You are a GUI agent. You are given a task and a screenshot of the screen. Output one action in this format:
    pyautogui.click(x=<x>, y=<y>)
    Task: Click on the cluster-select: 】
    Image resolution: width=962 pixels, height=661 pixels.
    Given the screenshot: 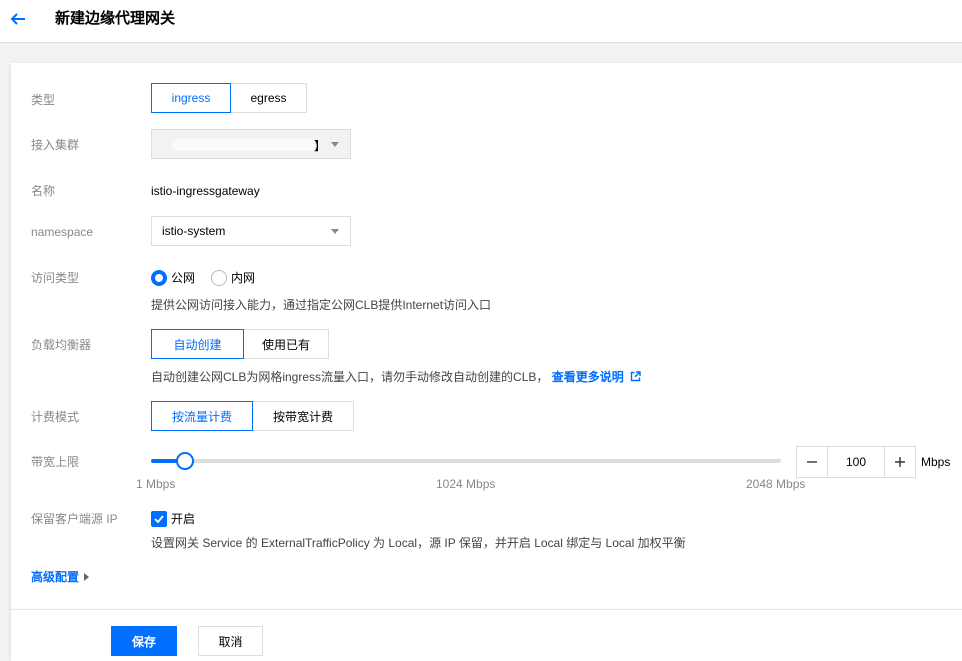 What is the action you would take?
    pyautogui.click(x=251, y=144)
    